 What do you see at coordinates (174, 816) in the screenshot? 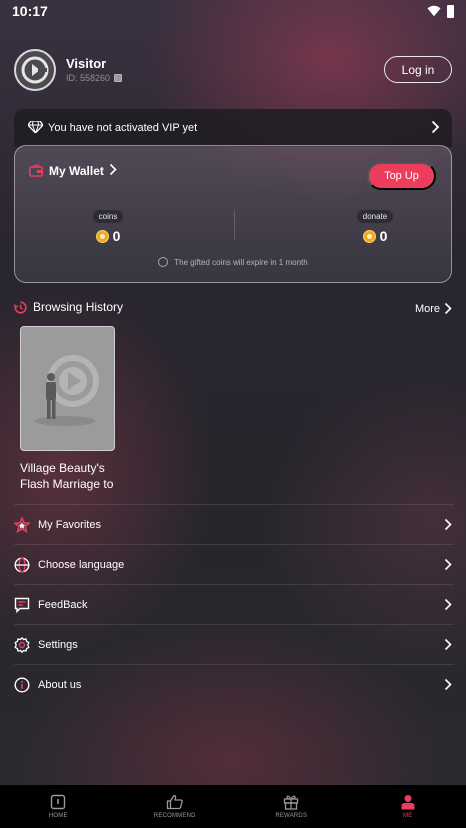
I see `nav-label: RECOMMEND` at bounding box center [174, 816].